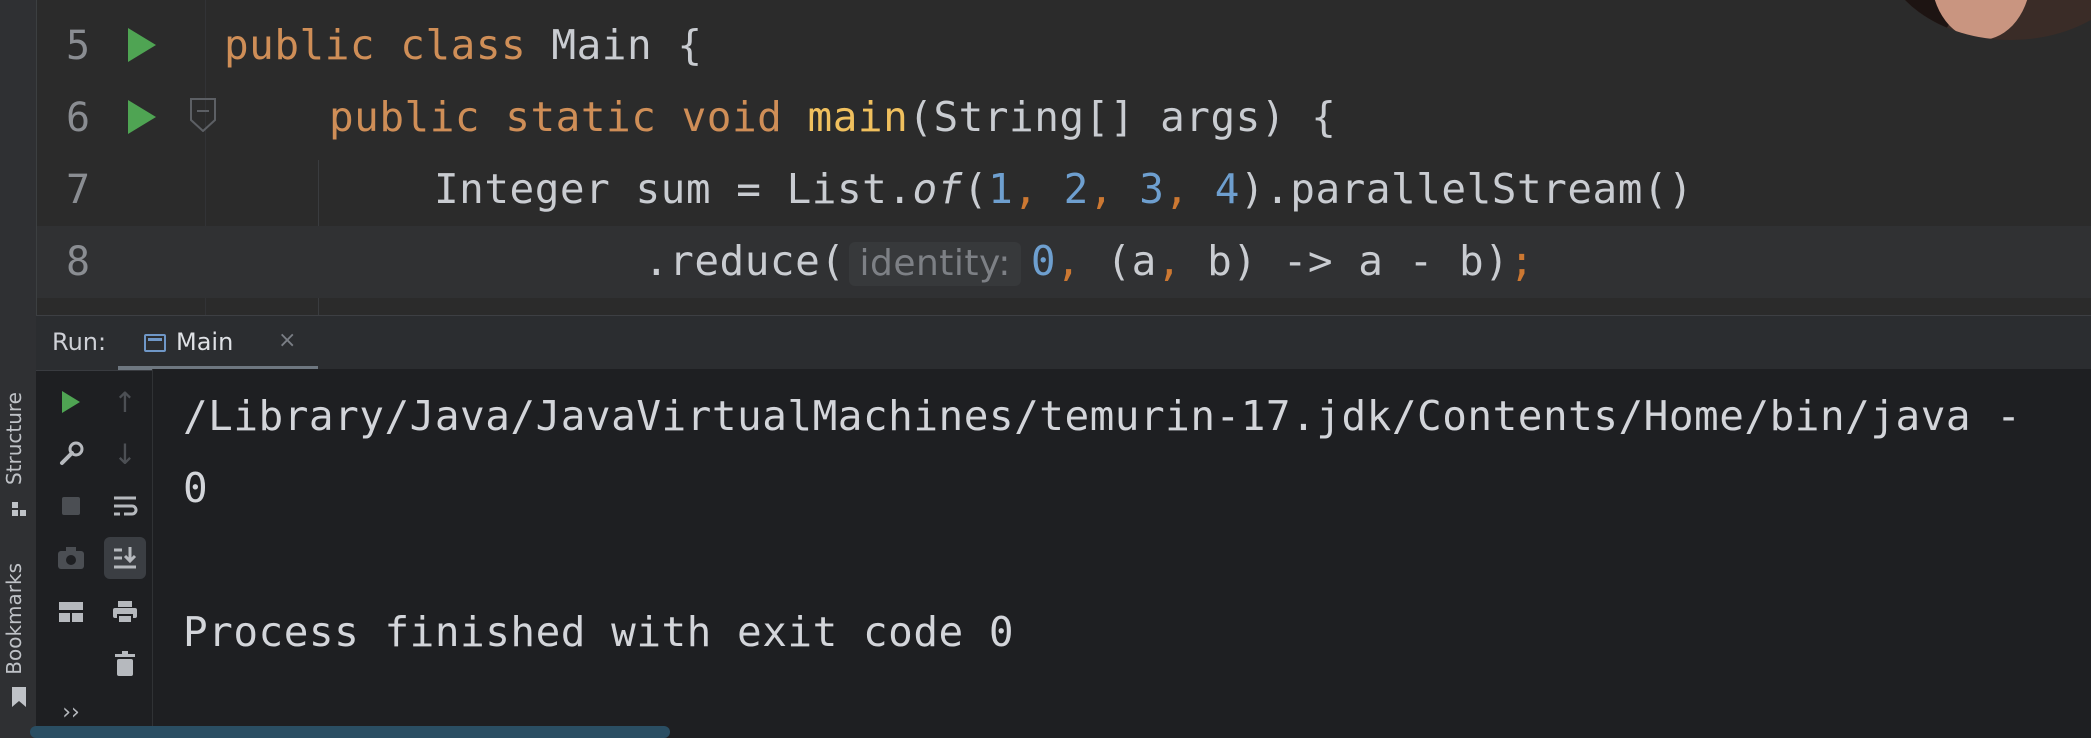 Image resolution: width=2091 pixels, height=738 pixels. What do you see at coordinates (18, 369) in the screenshot?
I see `left-tool-strip: Structure Bookmarks` at bounding box center [18, 369].